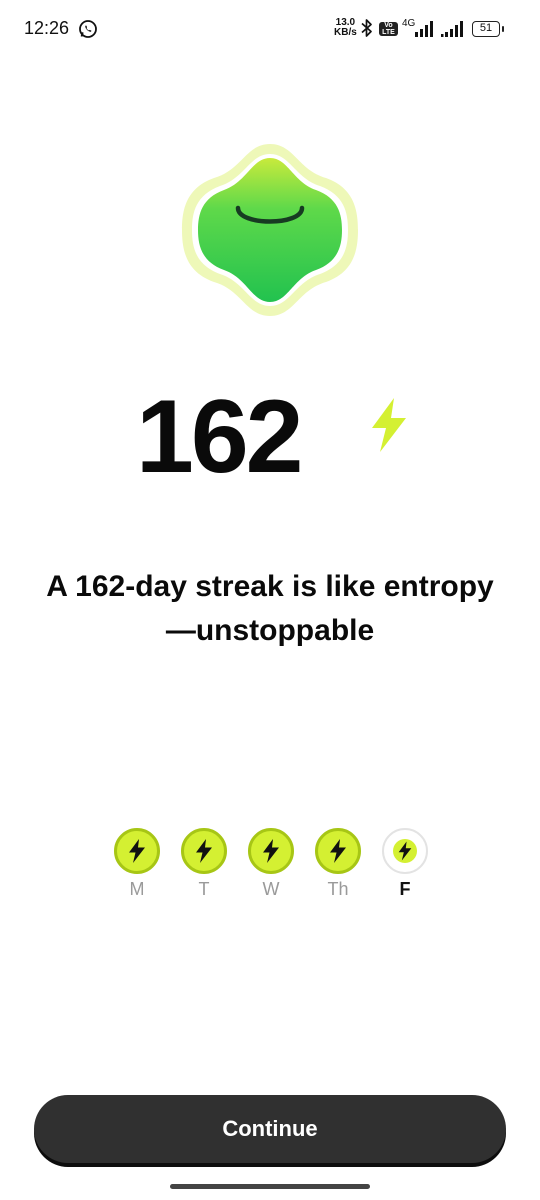 The image size is (540, 1200). Describe the element at coordinates (405, 889) in the screenshot. I see `day-label-current: F` at that location.